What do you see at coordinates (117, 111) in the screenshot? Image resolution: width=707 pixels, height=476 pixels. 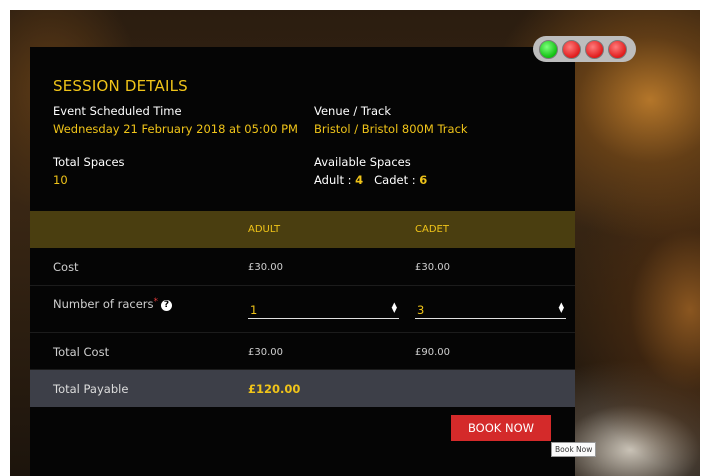 I see `event-time-label: Event Scheduled Time` at bounding box center [117, 111].